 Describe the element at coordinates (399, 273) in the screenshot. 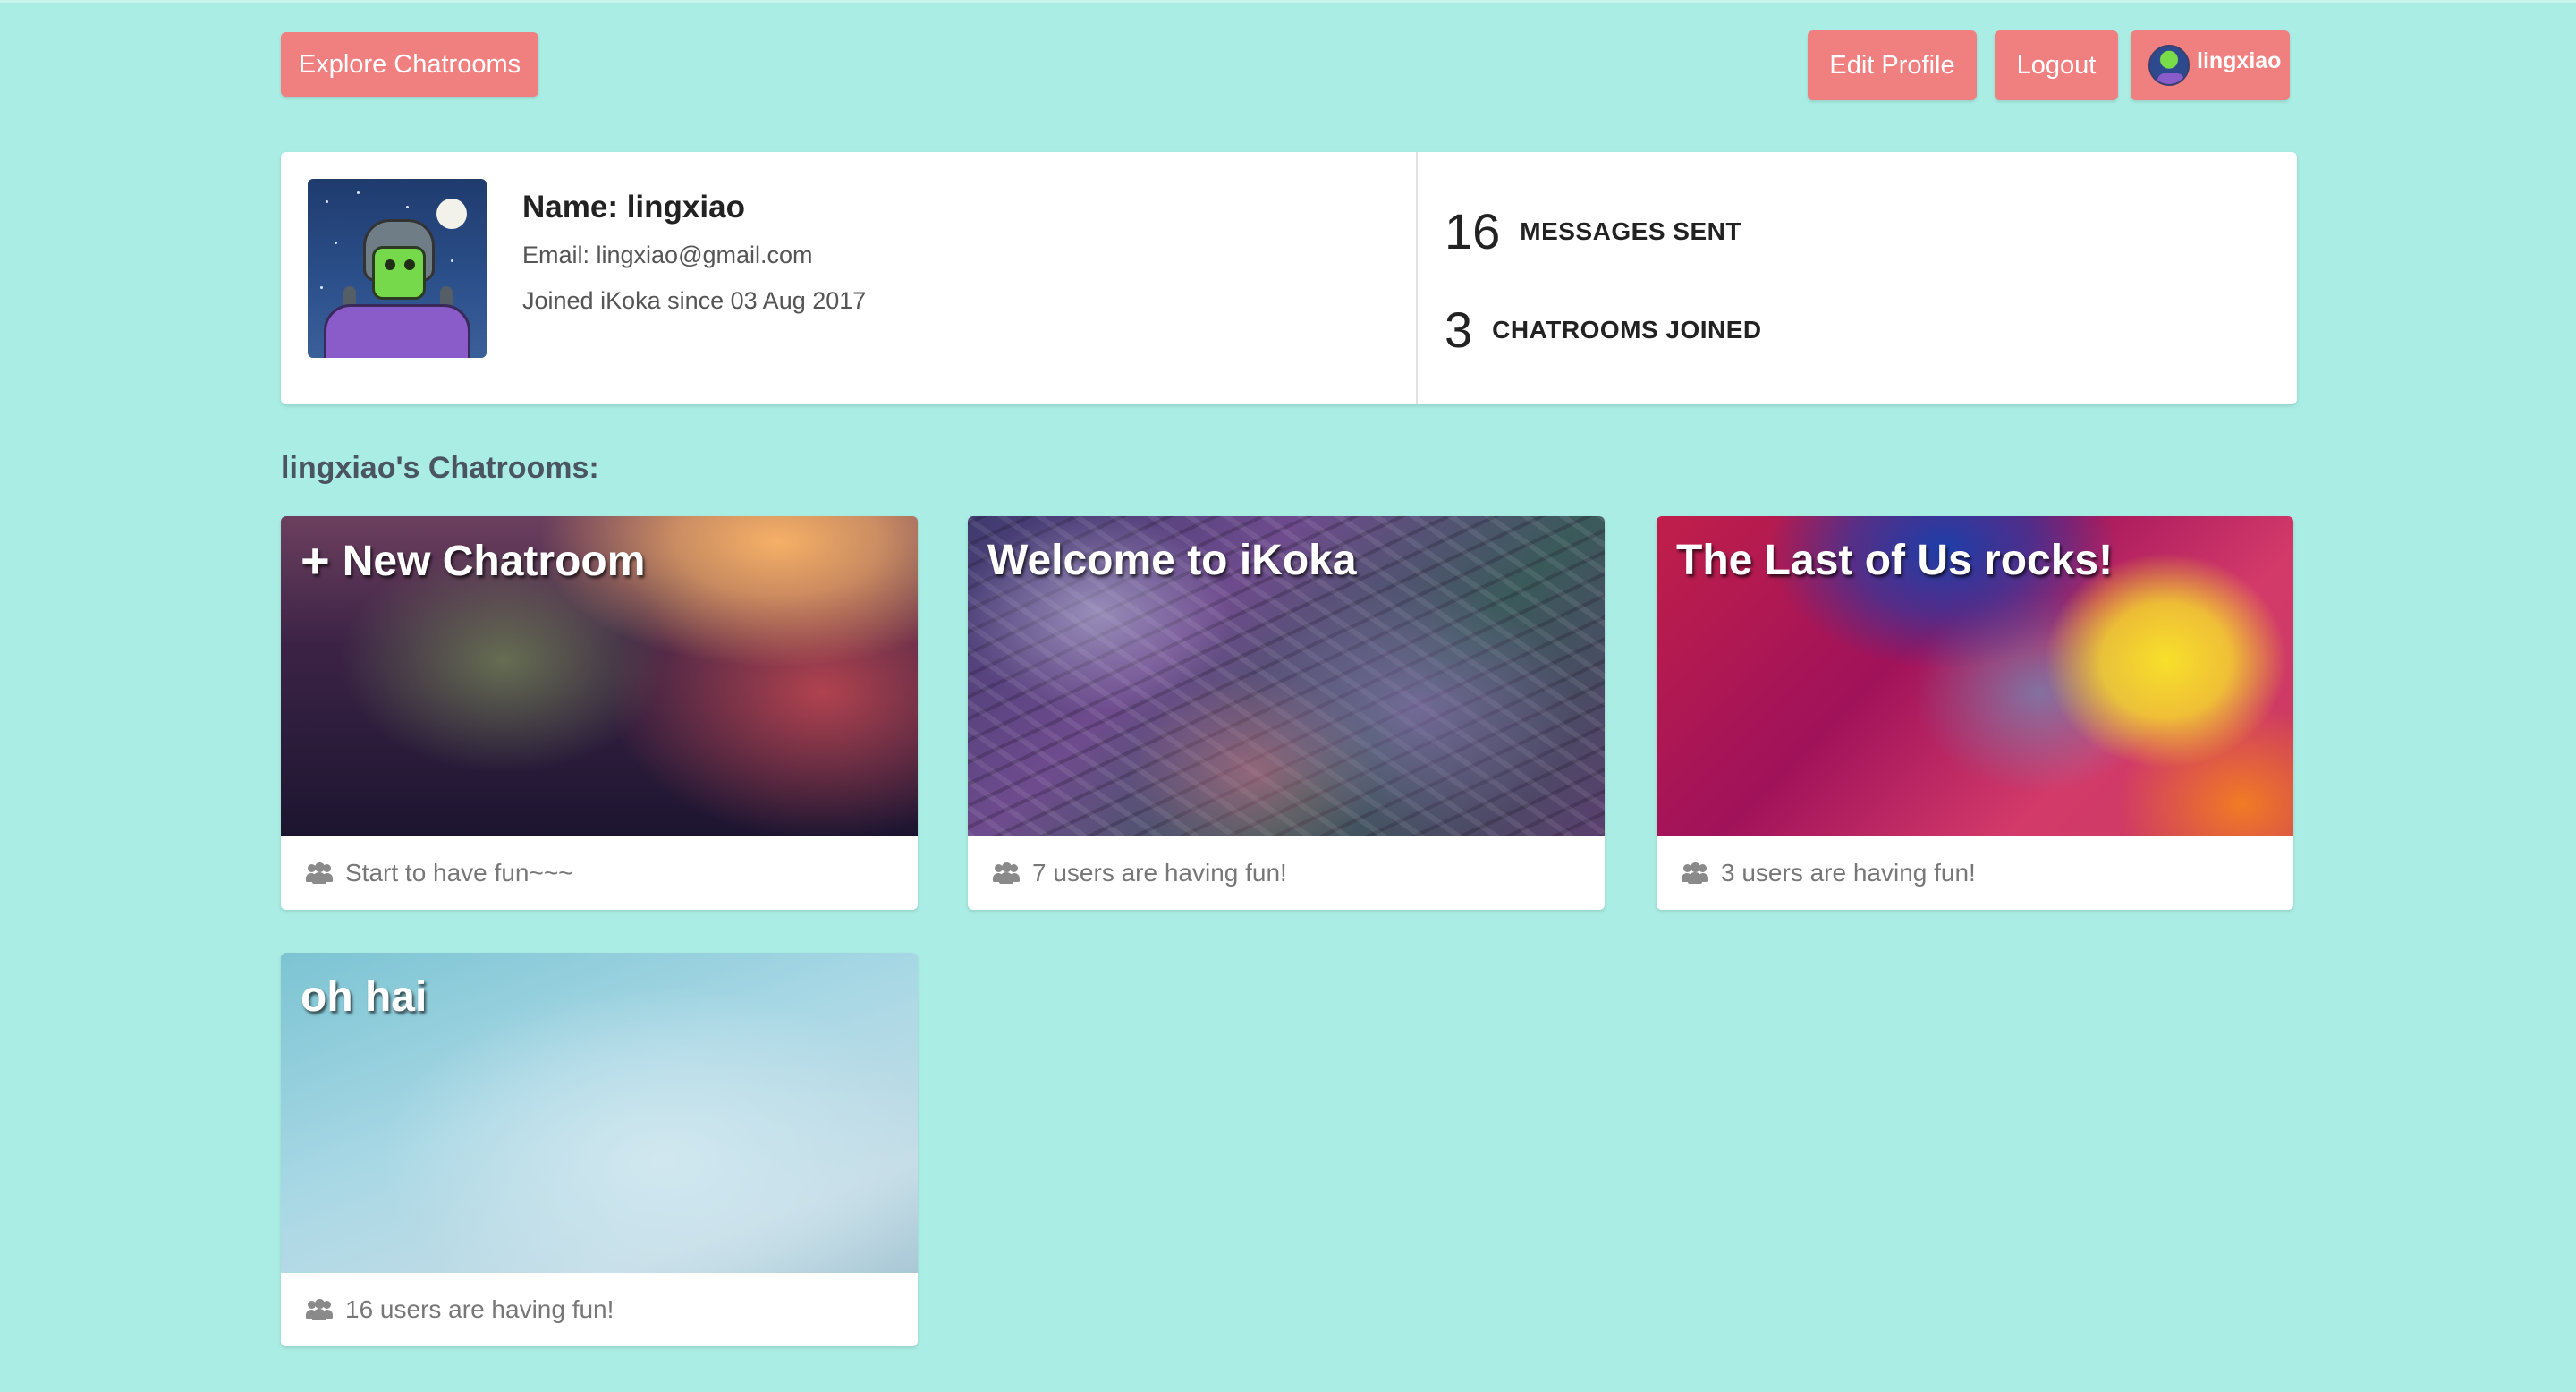

I see `avatar-face-graphic` at that location.